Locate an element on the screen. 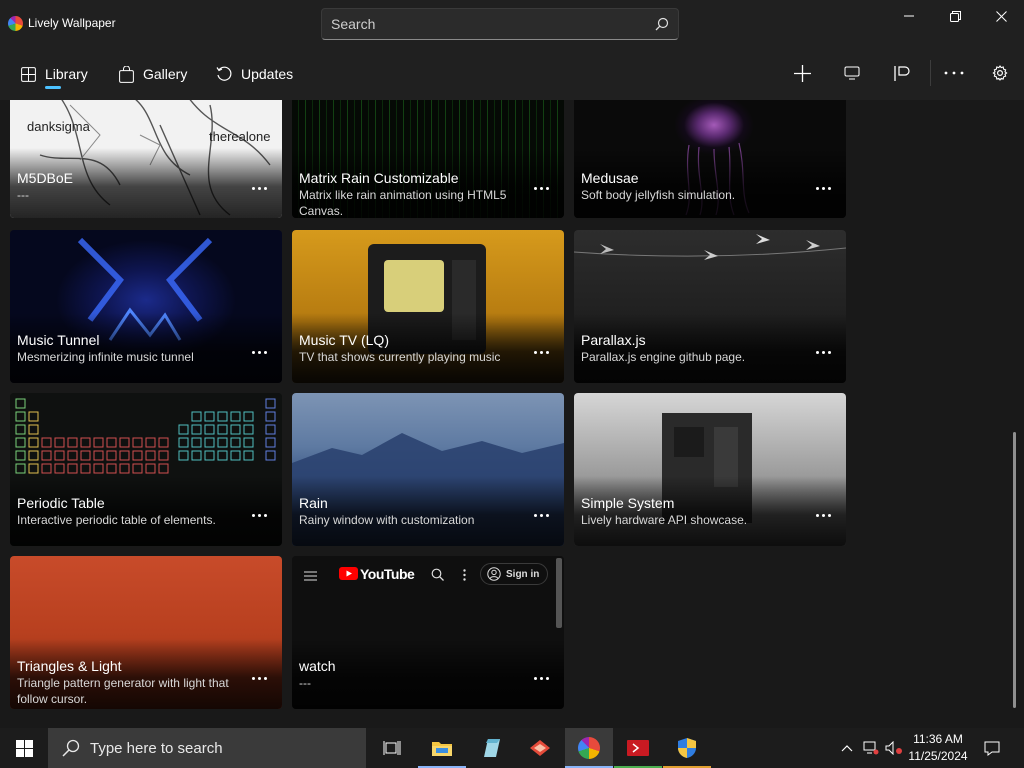  card-title: Triangles & Light is located at coordinates (69, 666).